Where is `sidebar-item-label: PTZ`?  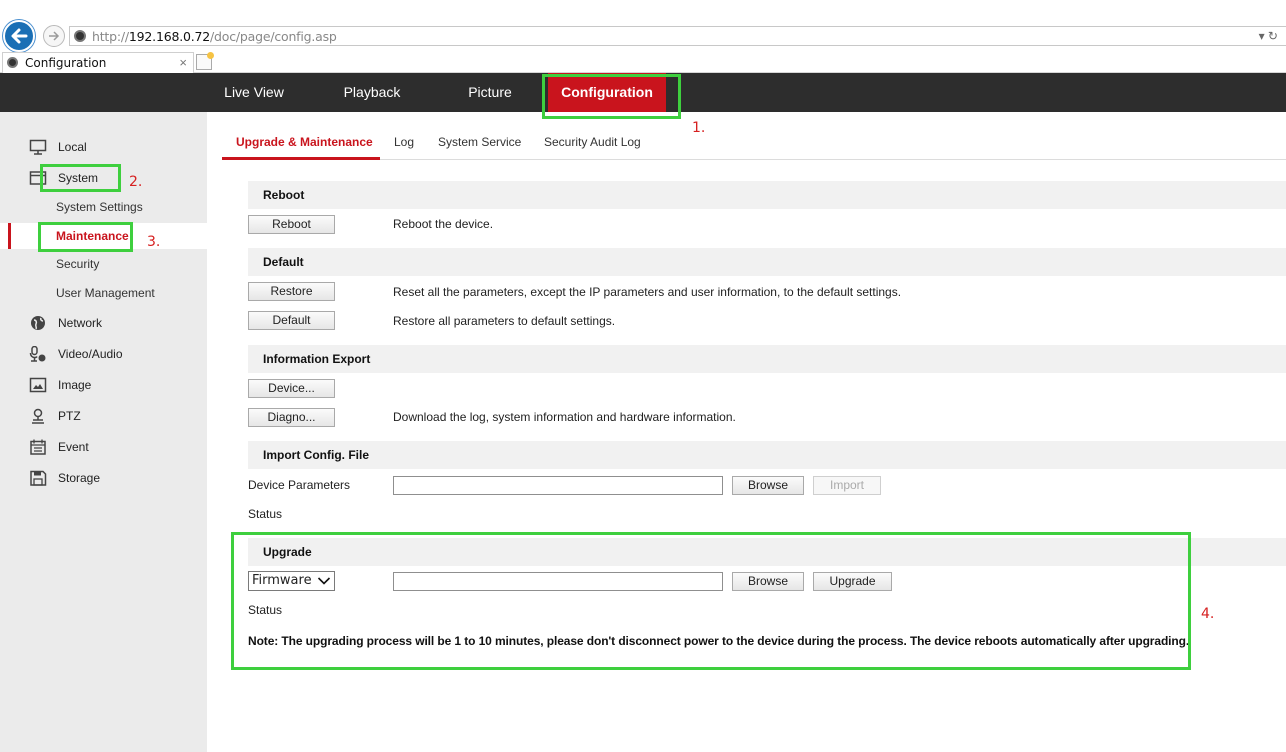
sidebar-item-label: PTZ is located at coordinates (69, 416).